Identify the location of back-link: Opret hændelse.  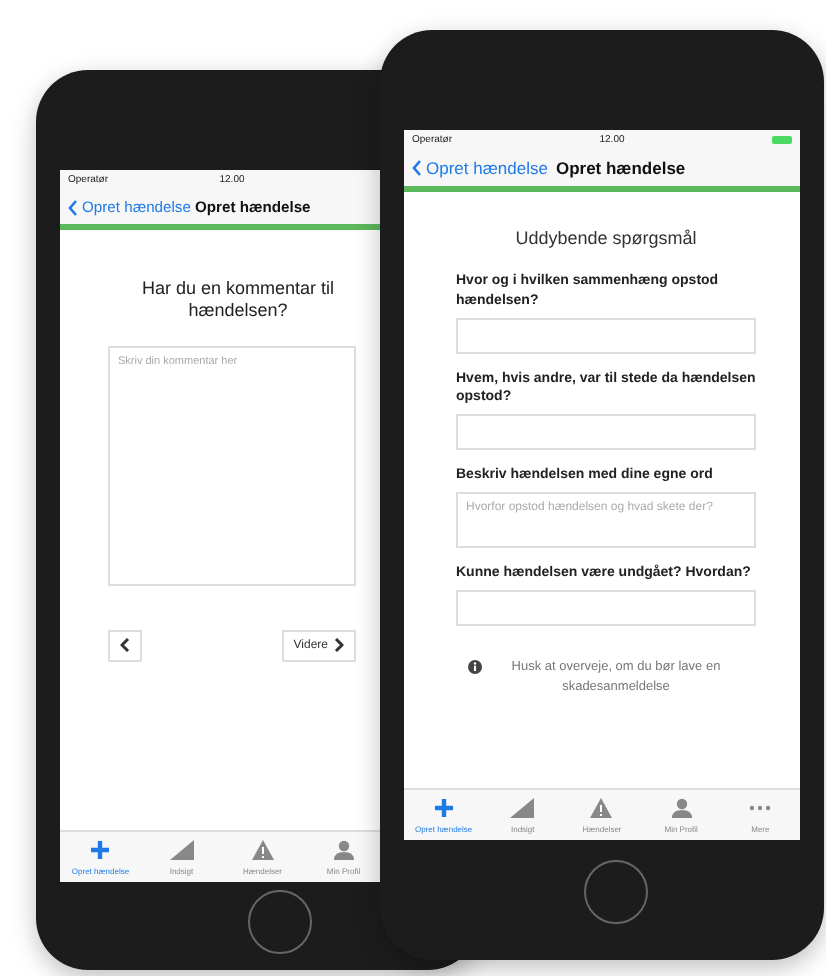
(480, 168).